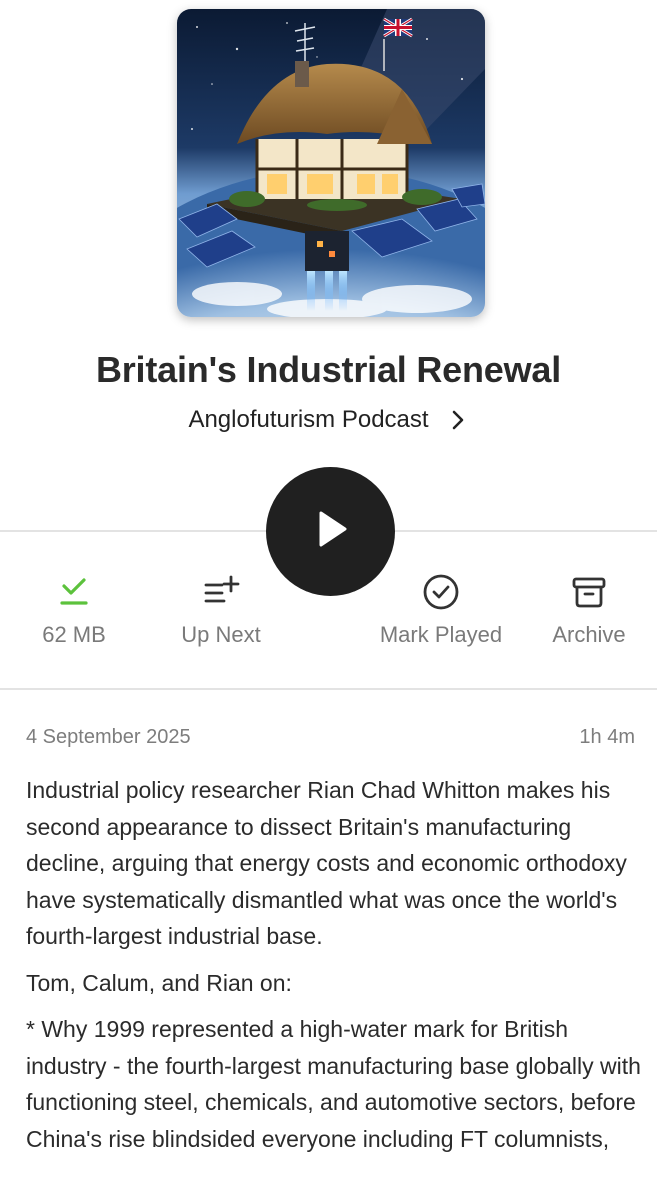 Image resolution: width=657 pixels, height=1200 pixels. What do you see at coordinates (458, 420) in the screenshot?
I see `chevron-right-icon` at bounding box center [458, 420].